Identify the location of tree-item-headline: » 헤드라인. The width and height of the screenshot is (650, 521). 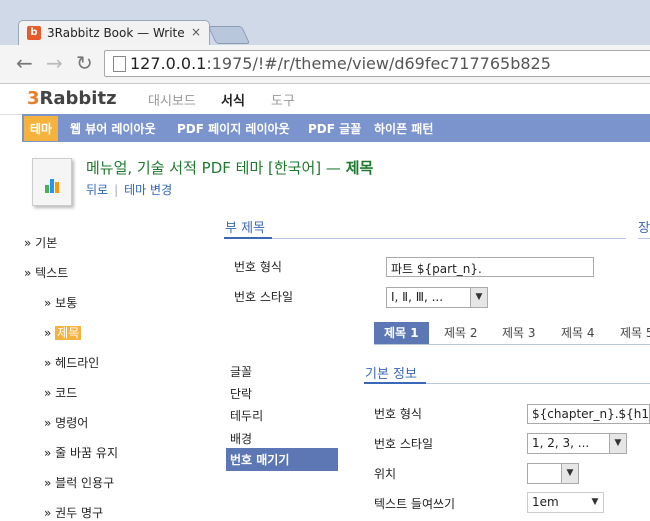
(71, 362).